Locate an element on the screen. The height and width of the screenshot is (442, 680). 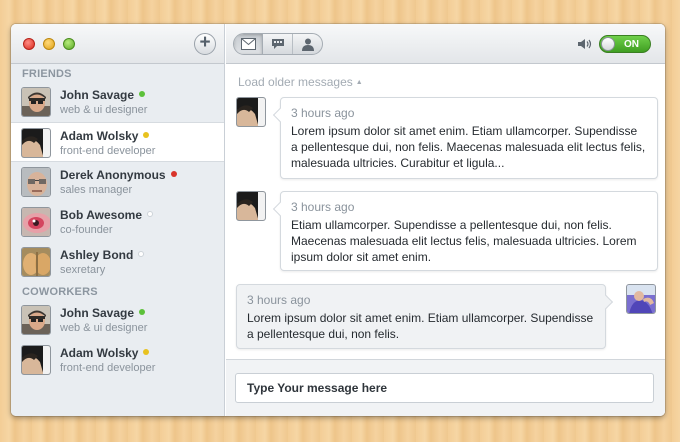
contact-item-adam-wolsky-coworker: Adam Wolsky front-end developer is located at coordinates (117, 360).